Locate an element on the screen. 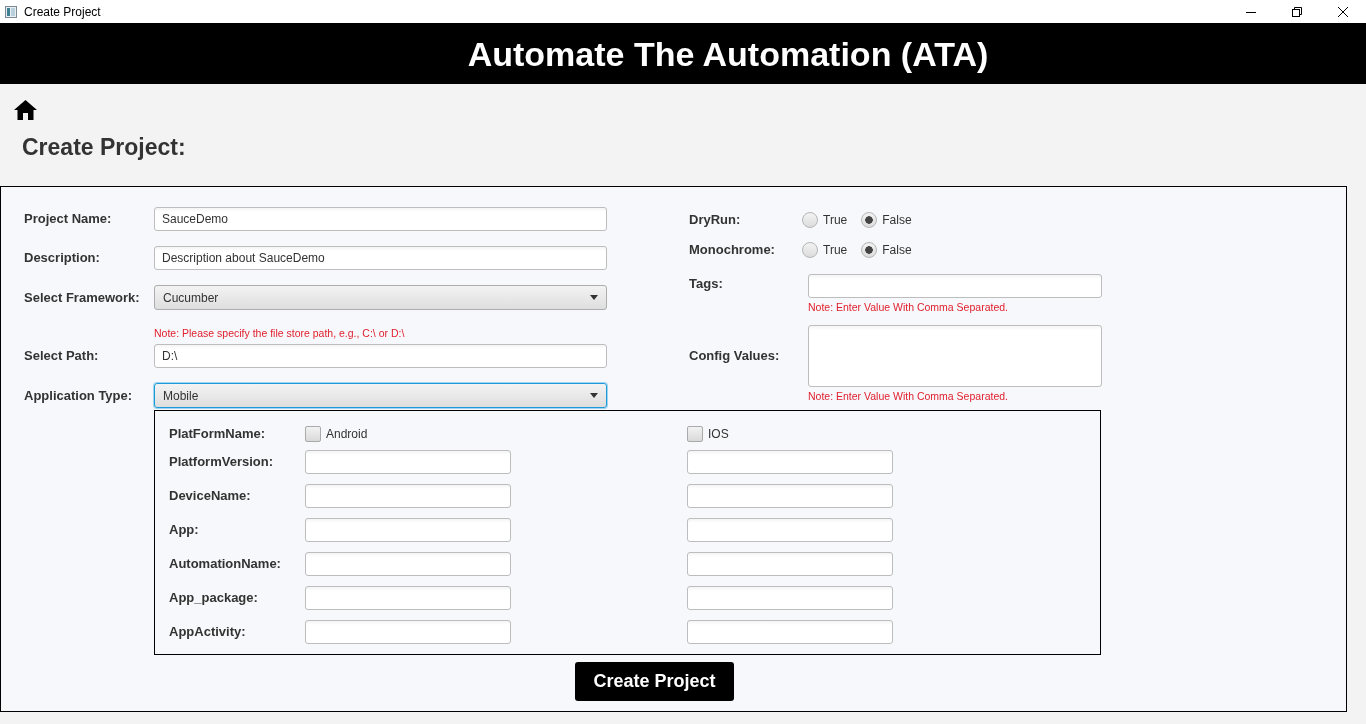  dropdown: Mobile is located at coordinates (380, 395).